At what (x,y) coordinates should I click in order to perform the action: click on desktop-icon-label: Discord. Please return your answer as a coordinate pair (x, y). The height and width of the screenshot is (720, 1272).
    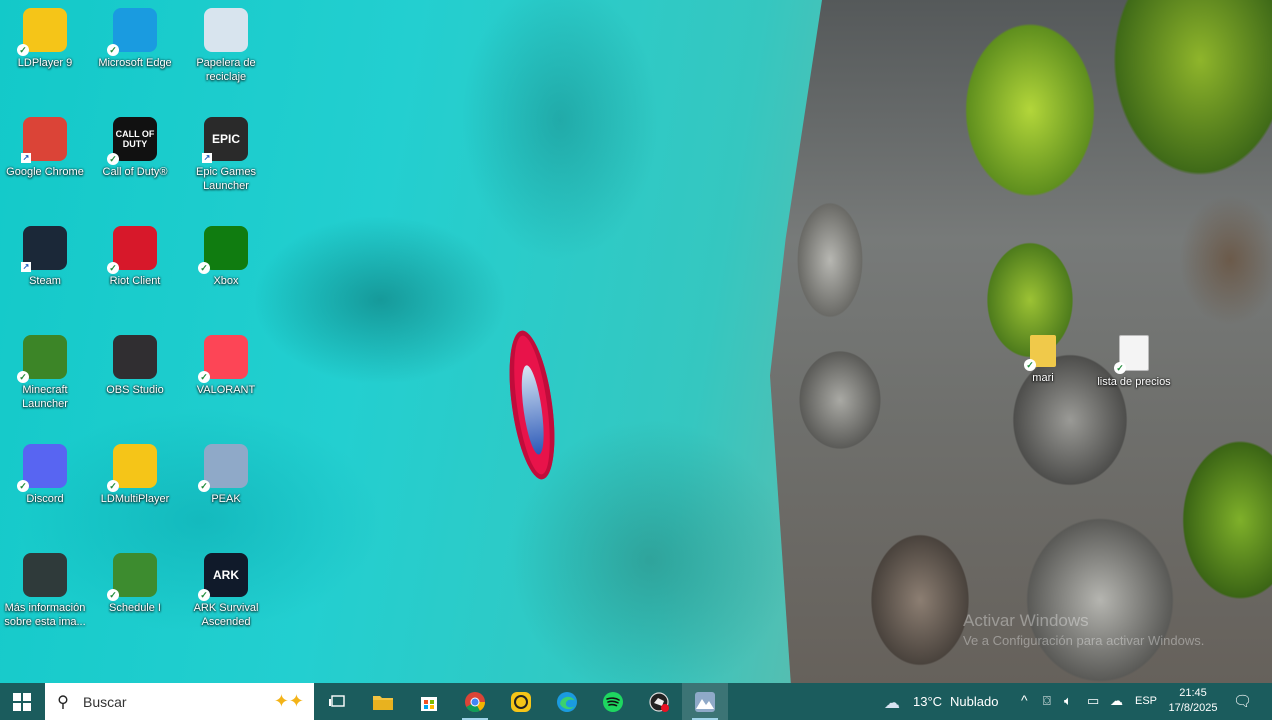
    Looking at the image, I should click on (45, 499).